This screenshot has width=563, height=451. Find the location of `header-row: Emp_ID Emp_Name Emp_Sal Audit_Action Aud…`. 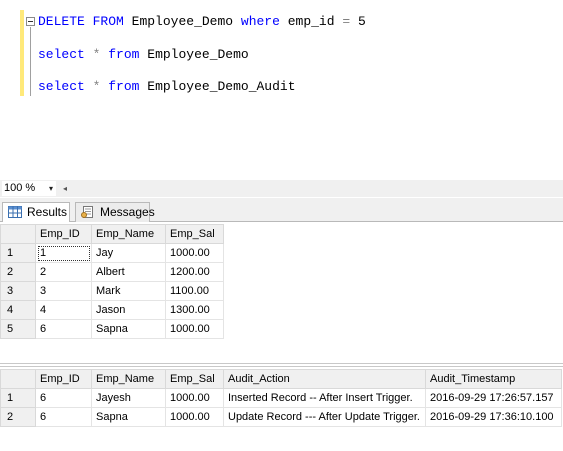

header-row: Emp_ID Emp_Name Emp_Sal Audit_Action Aud… is located at coordinates (281, 379).